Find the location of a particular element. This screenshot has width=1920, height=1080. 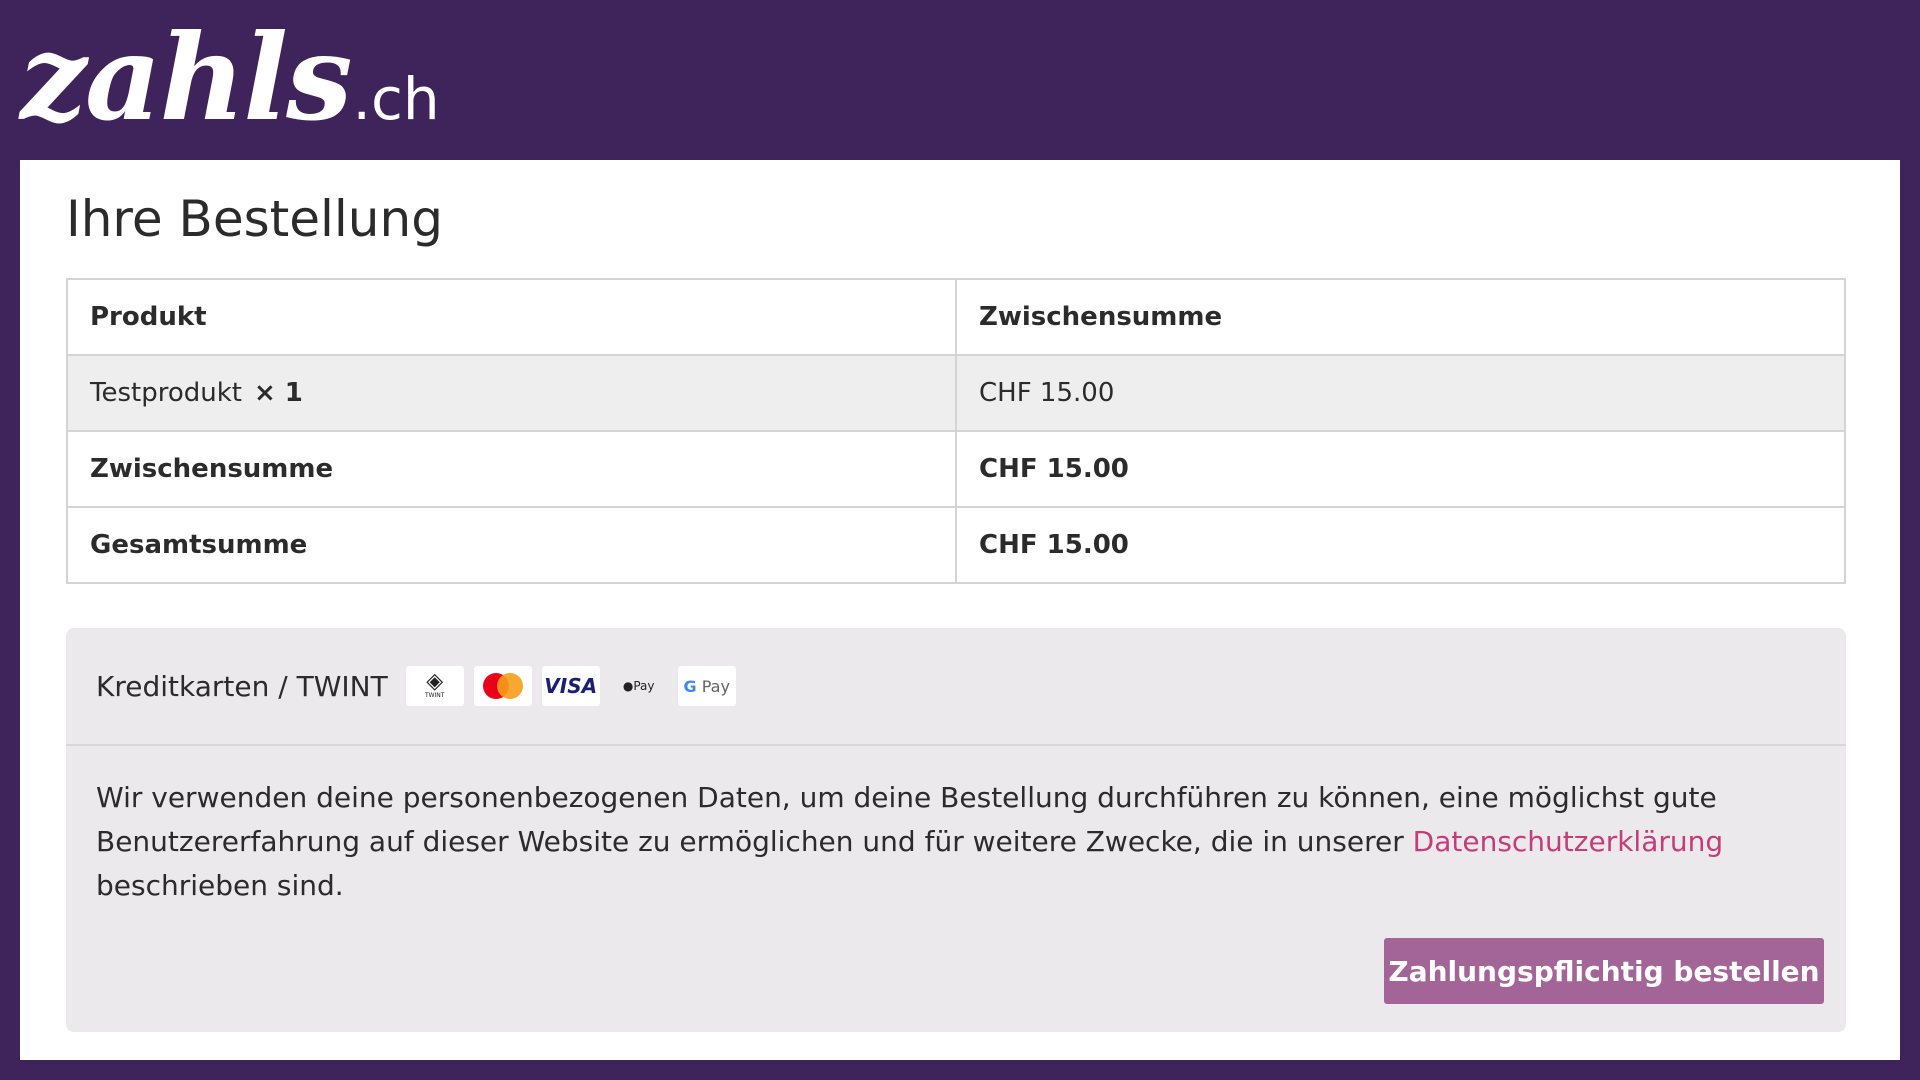

logo-tld-text: .ch is located at coordinates (396, 99).